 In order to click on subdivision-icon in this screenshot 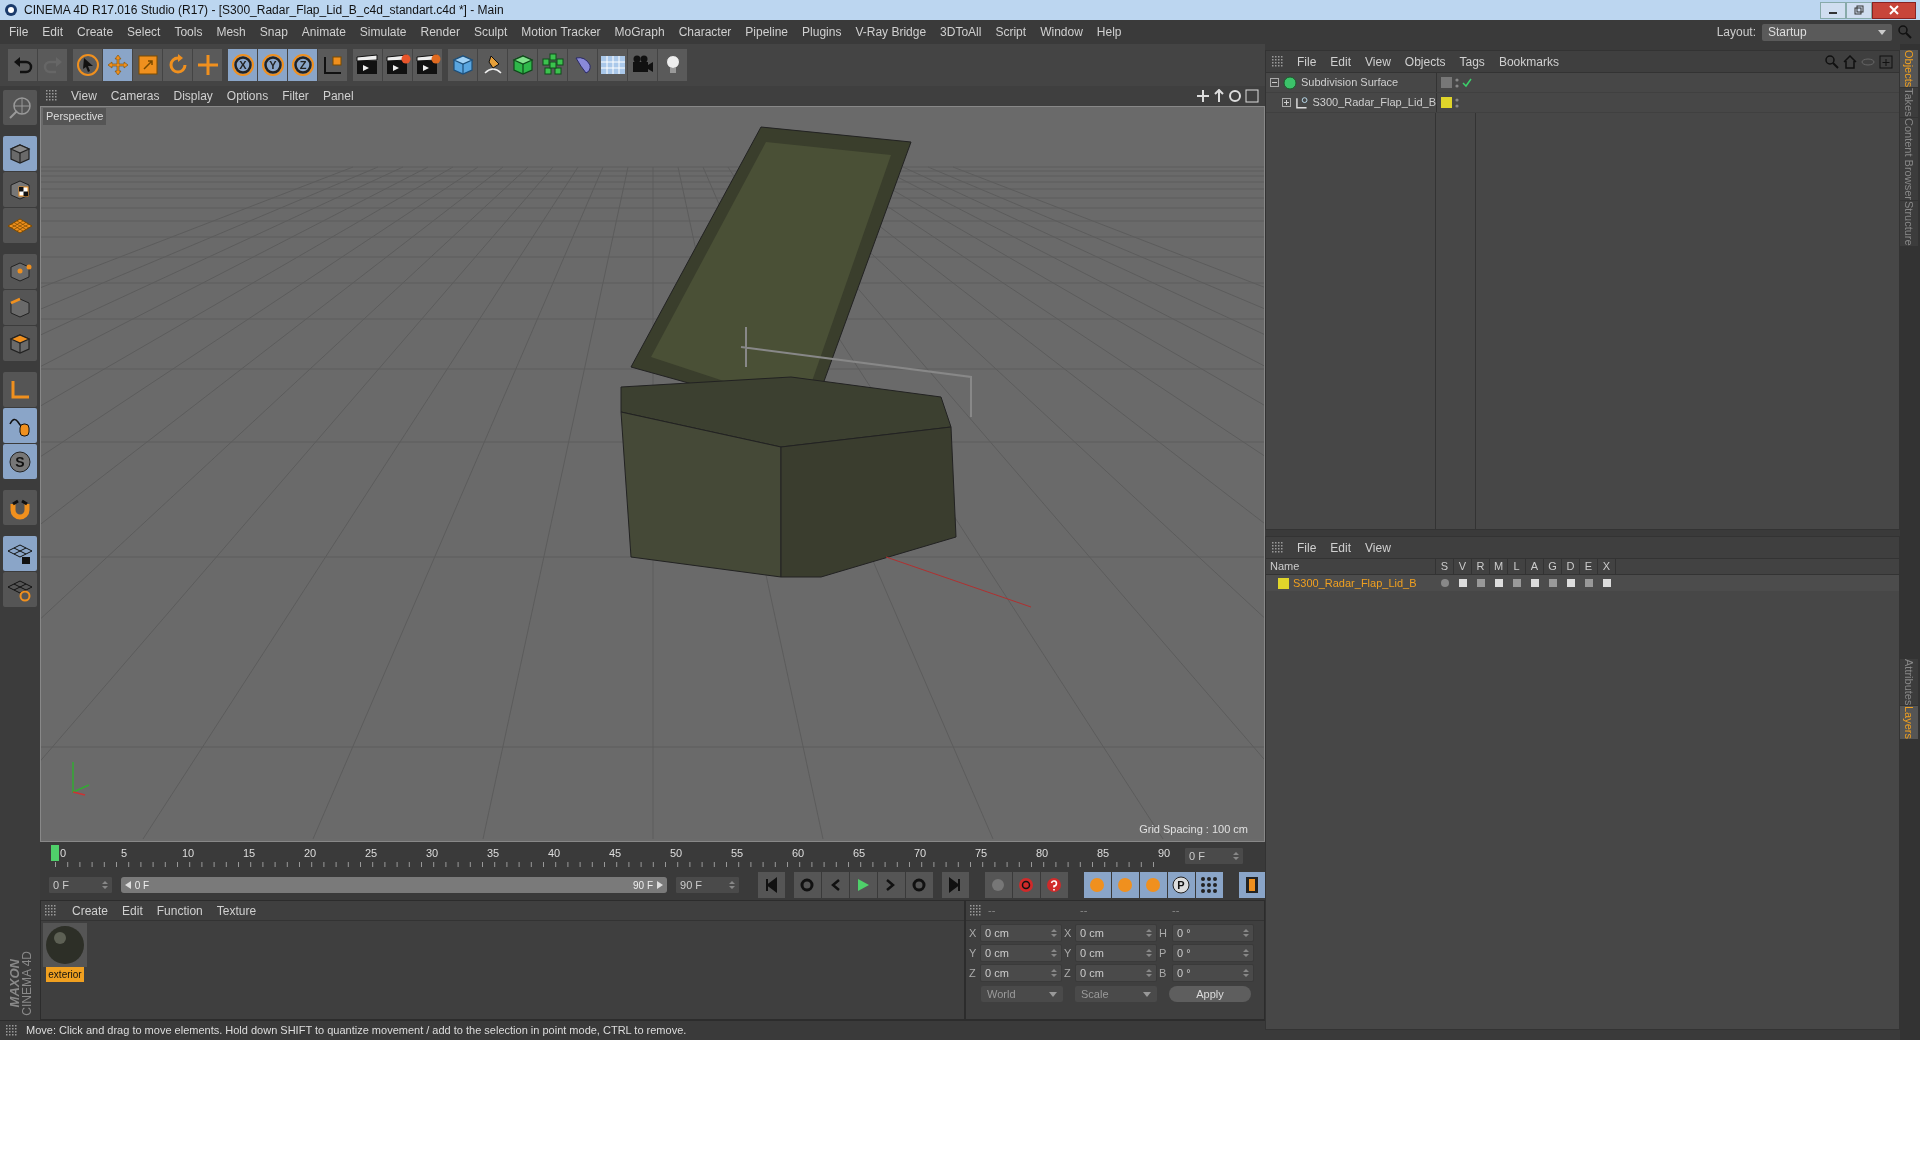, I will do `click(522, 65)`.